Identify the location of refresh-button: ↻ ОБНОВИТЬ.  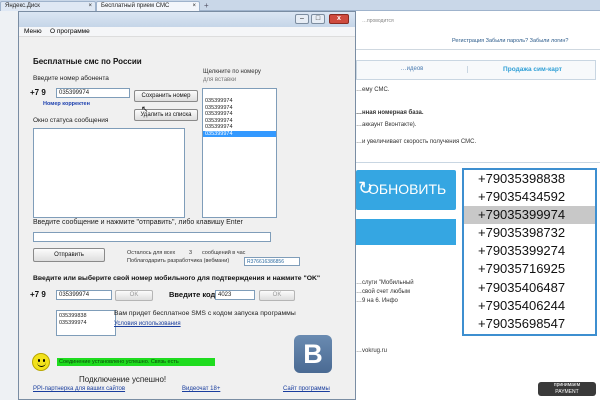
(406, 190).